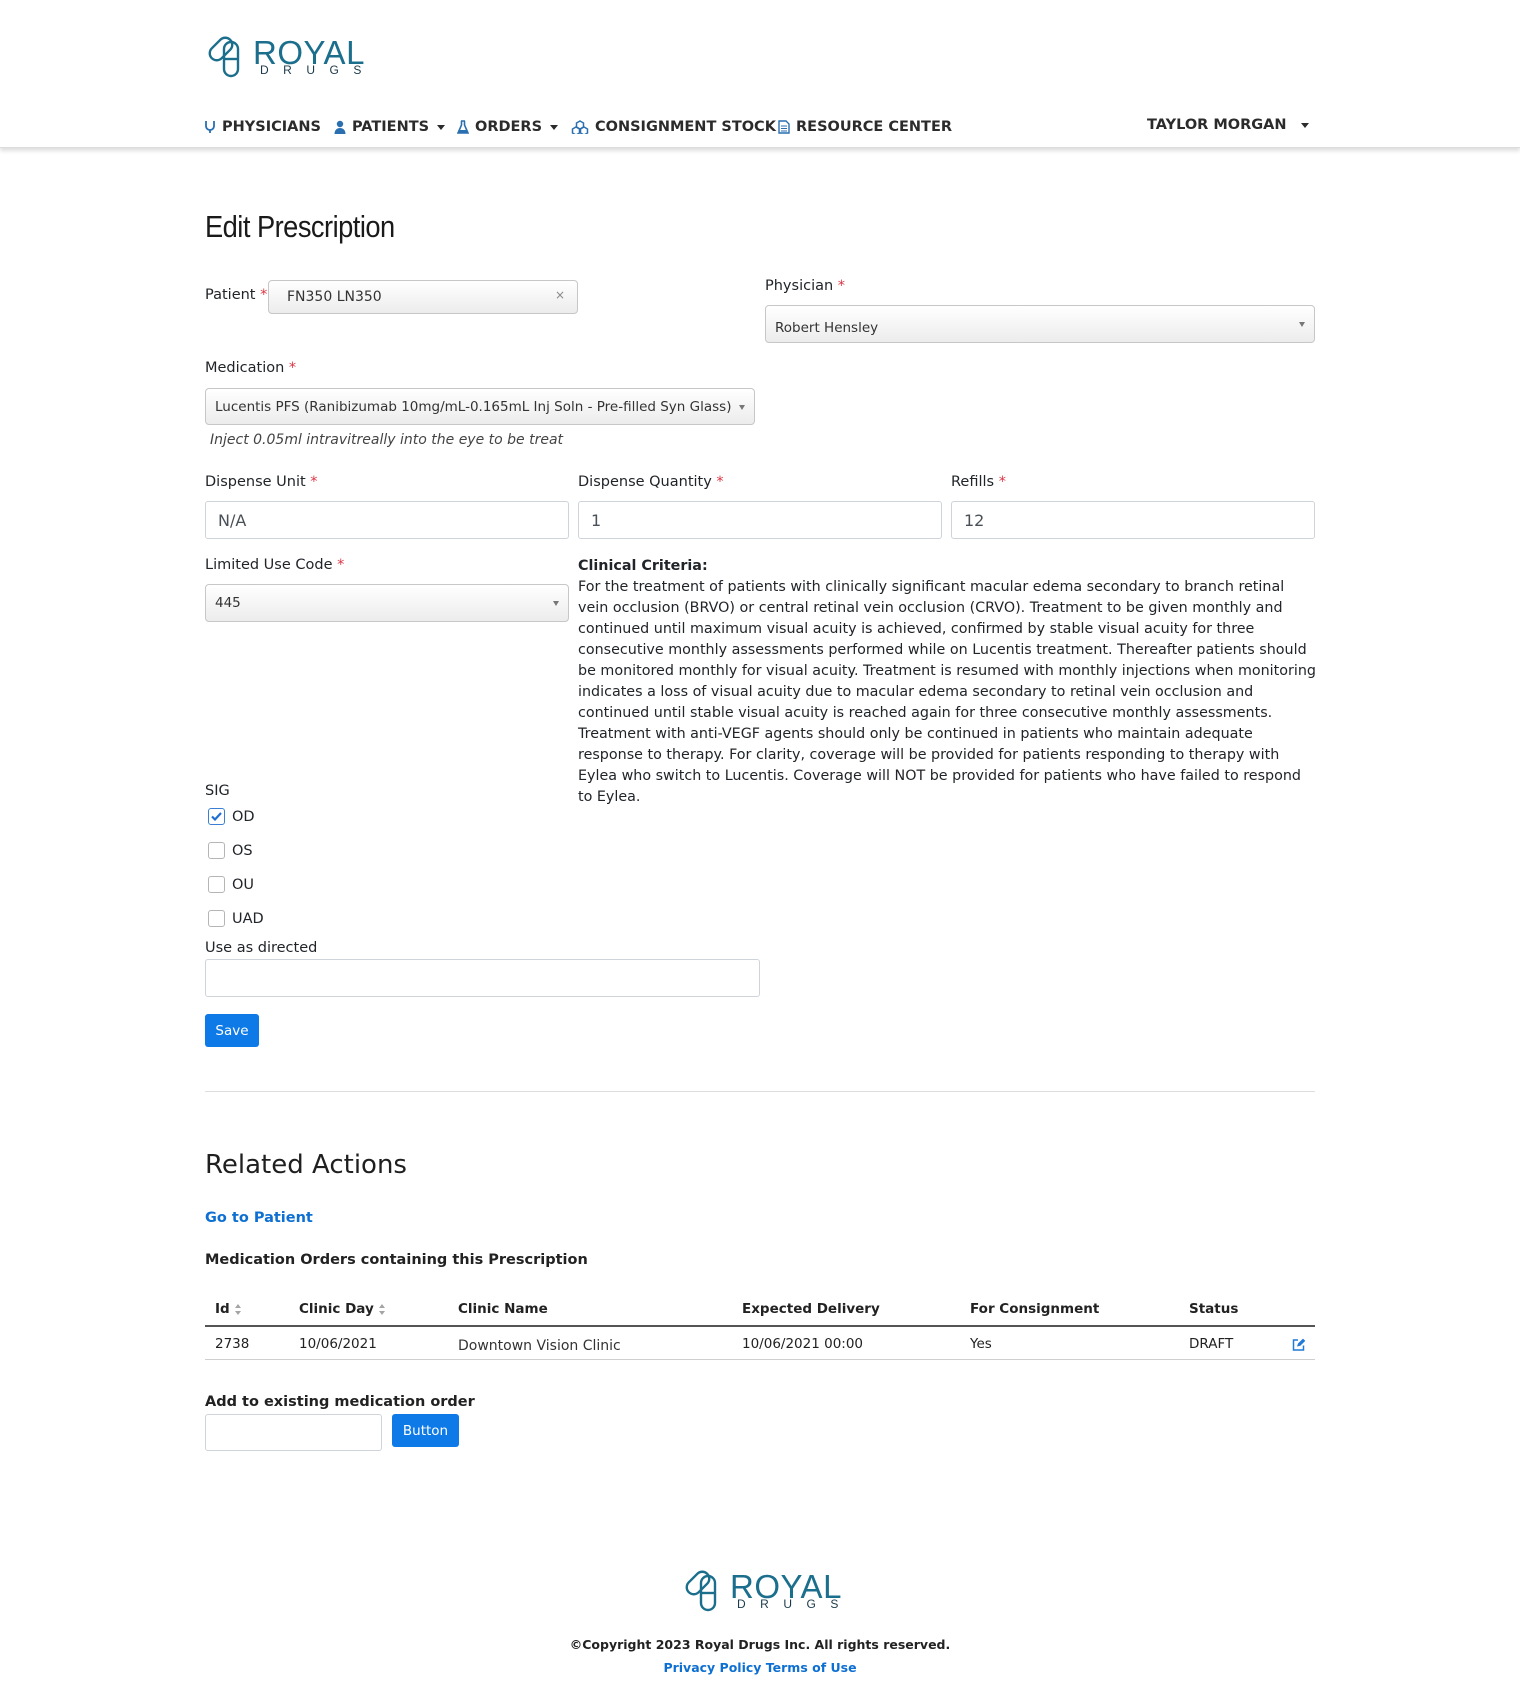 The width and height of the screenshot is (1520, 1697). What do you see at coordinates (261, 482) in the screenshot?
I see `dispense-unit-label: Dispense Unit *` at bounding box center [261, 482].